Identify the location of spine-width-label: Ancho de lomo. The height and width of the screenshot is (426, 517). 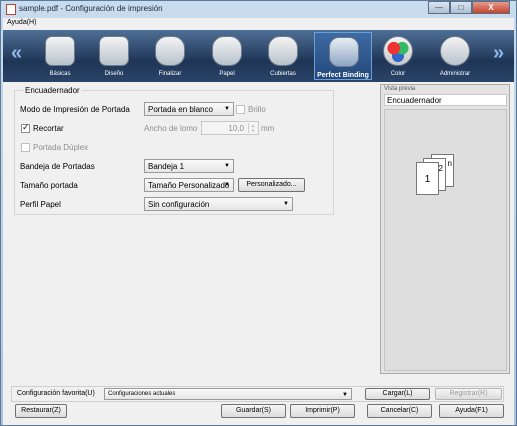
(171, 128).